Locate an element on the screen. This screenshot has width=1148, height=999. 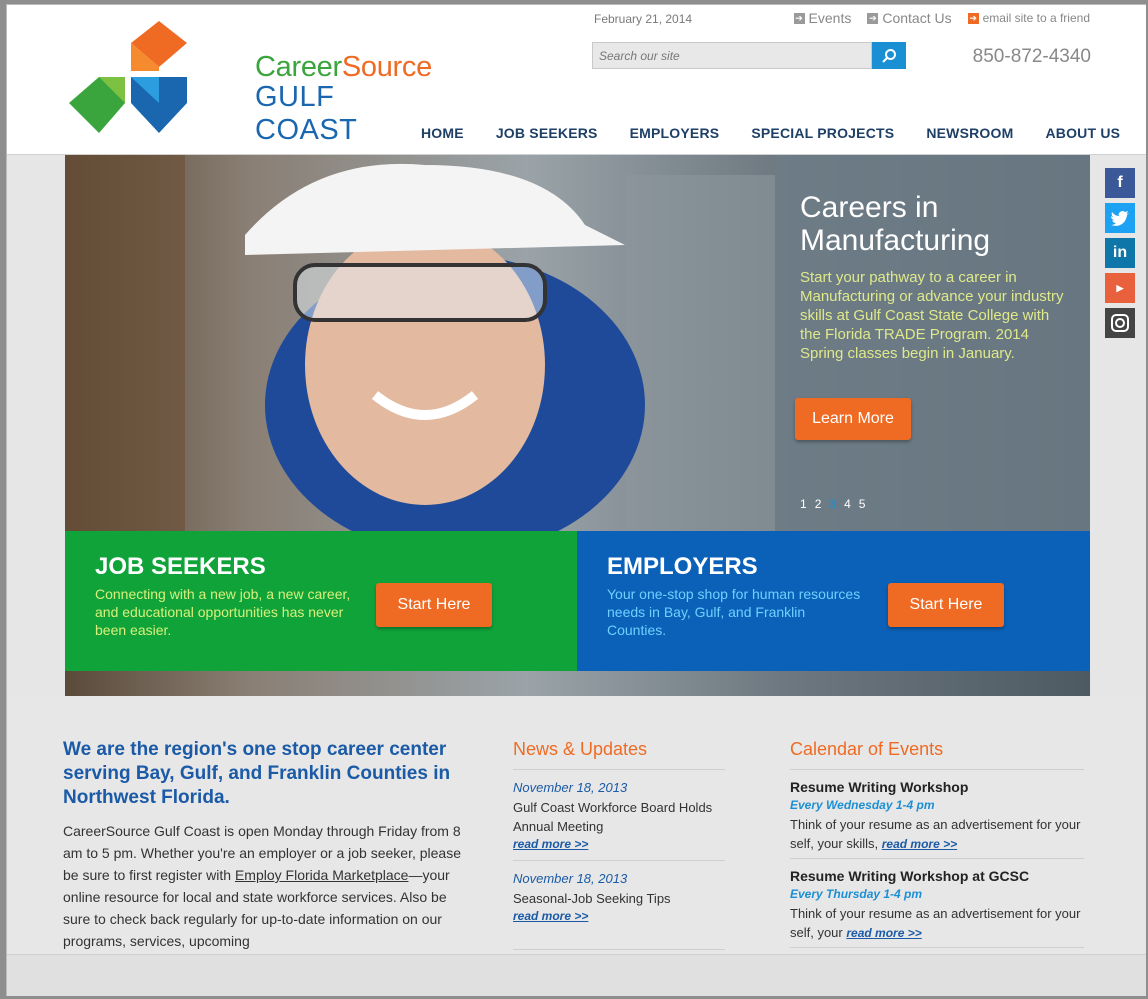
news-heading: News & Updates is located at coordinates (580, 749).